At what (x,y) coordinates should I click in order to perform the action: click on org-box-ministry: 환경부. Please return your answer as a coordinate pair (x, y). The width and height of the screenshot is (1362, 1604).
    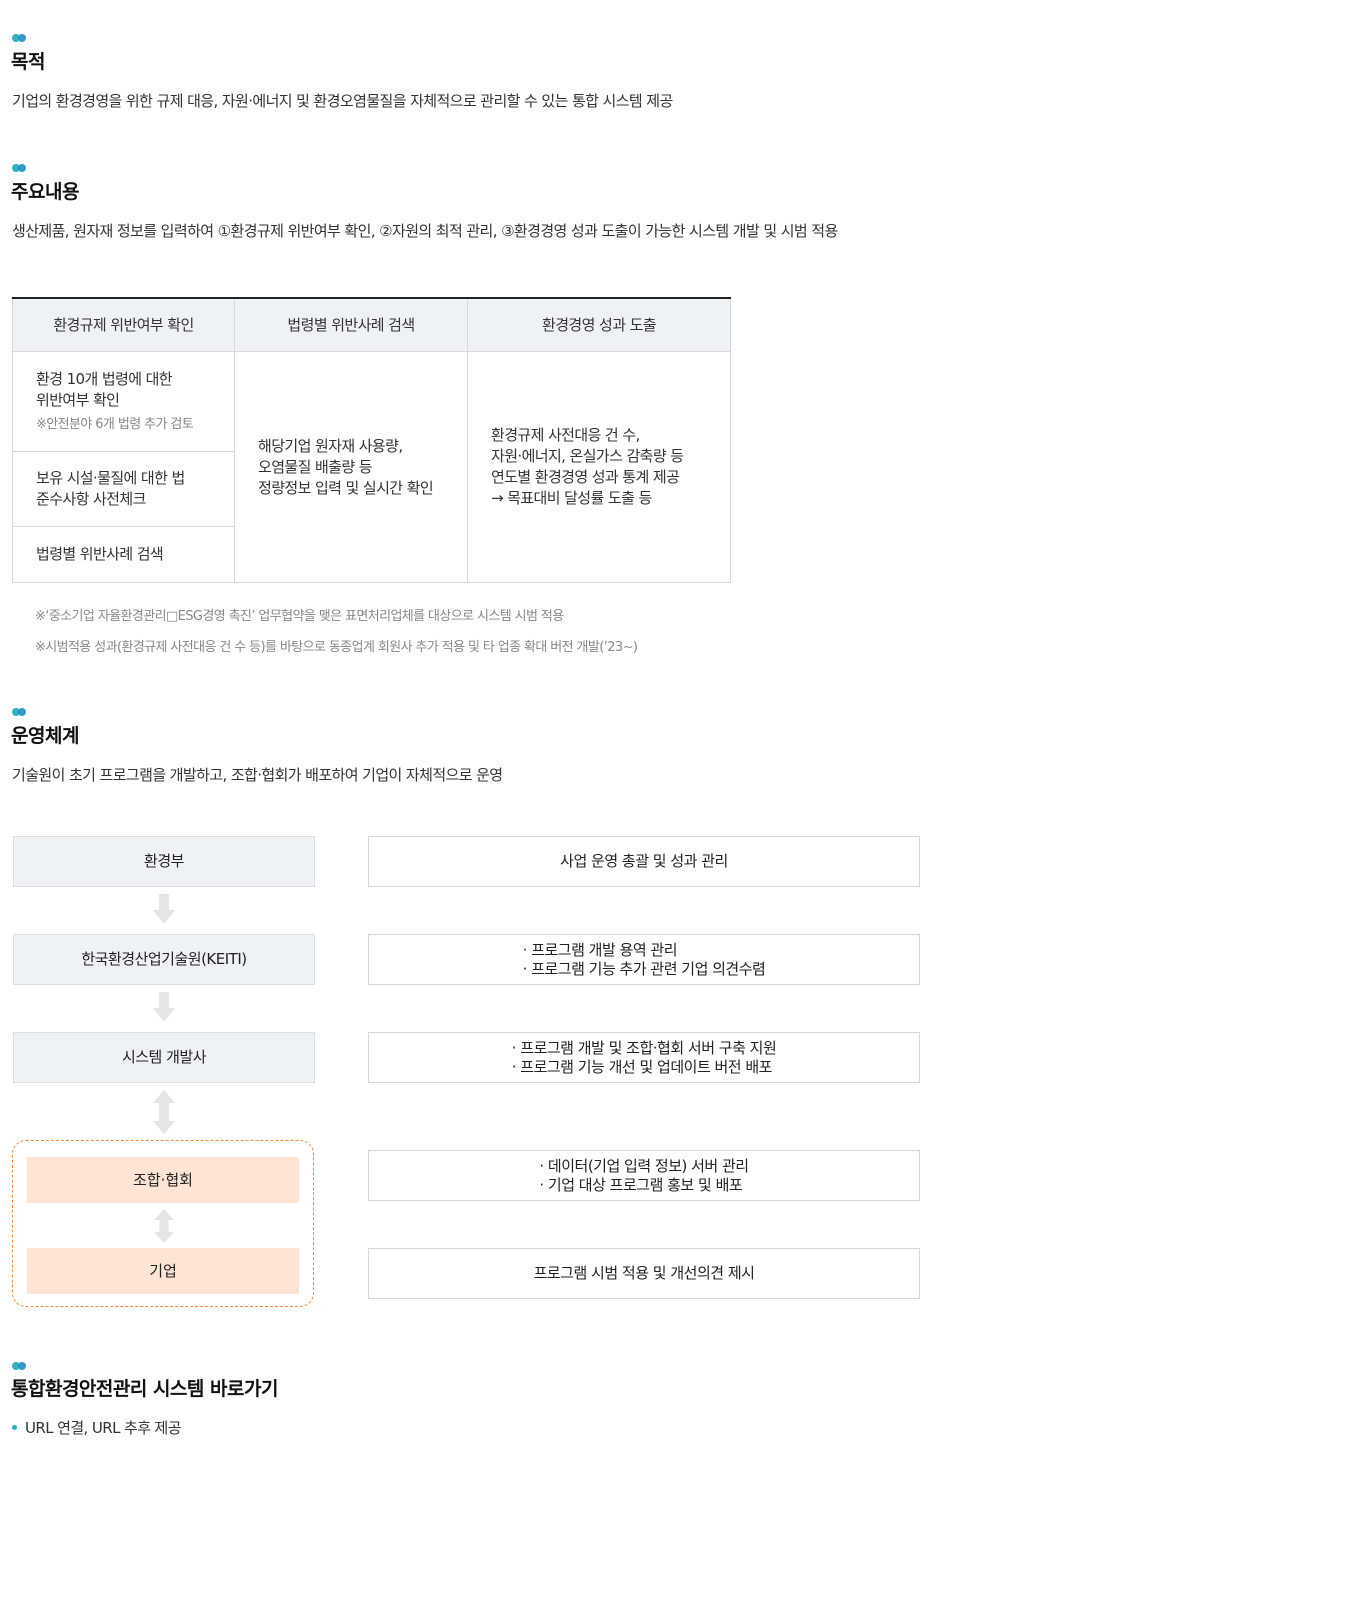
    Looking at the image, I should click on (164, 861).